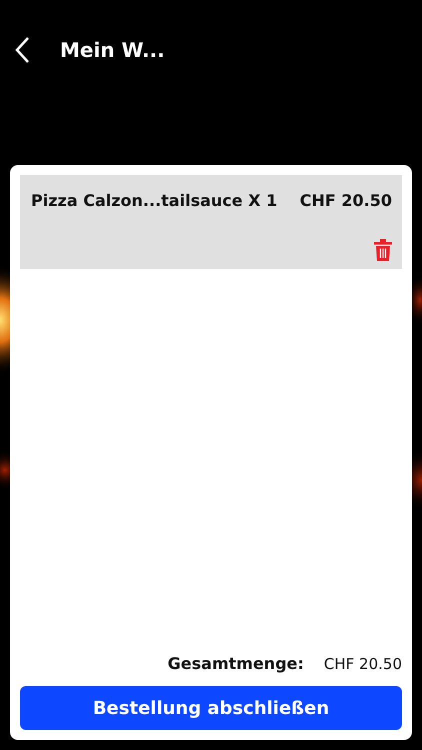  What do you see at coordinates (363, 664) in the screenshot?
I see `total-amount: CHF 20.50` at bounding box center [363, 664].